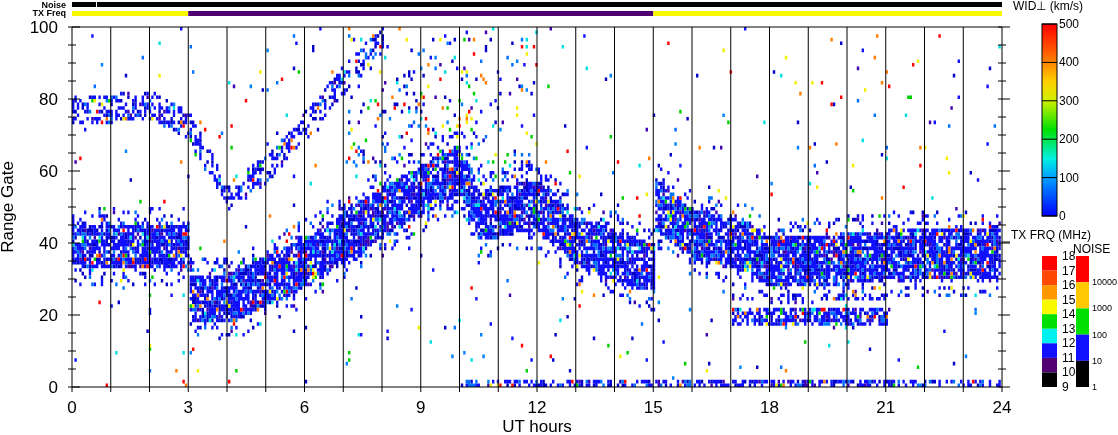 The width and height of the screenshot is (1118, 435). What do you see at coordinates (49, 13) in the screenshot?
I see `tx-freq-label: TX Freq` at bounding box center [49, 13].